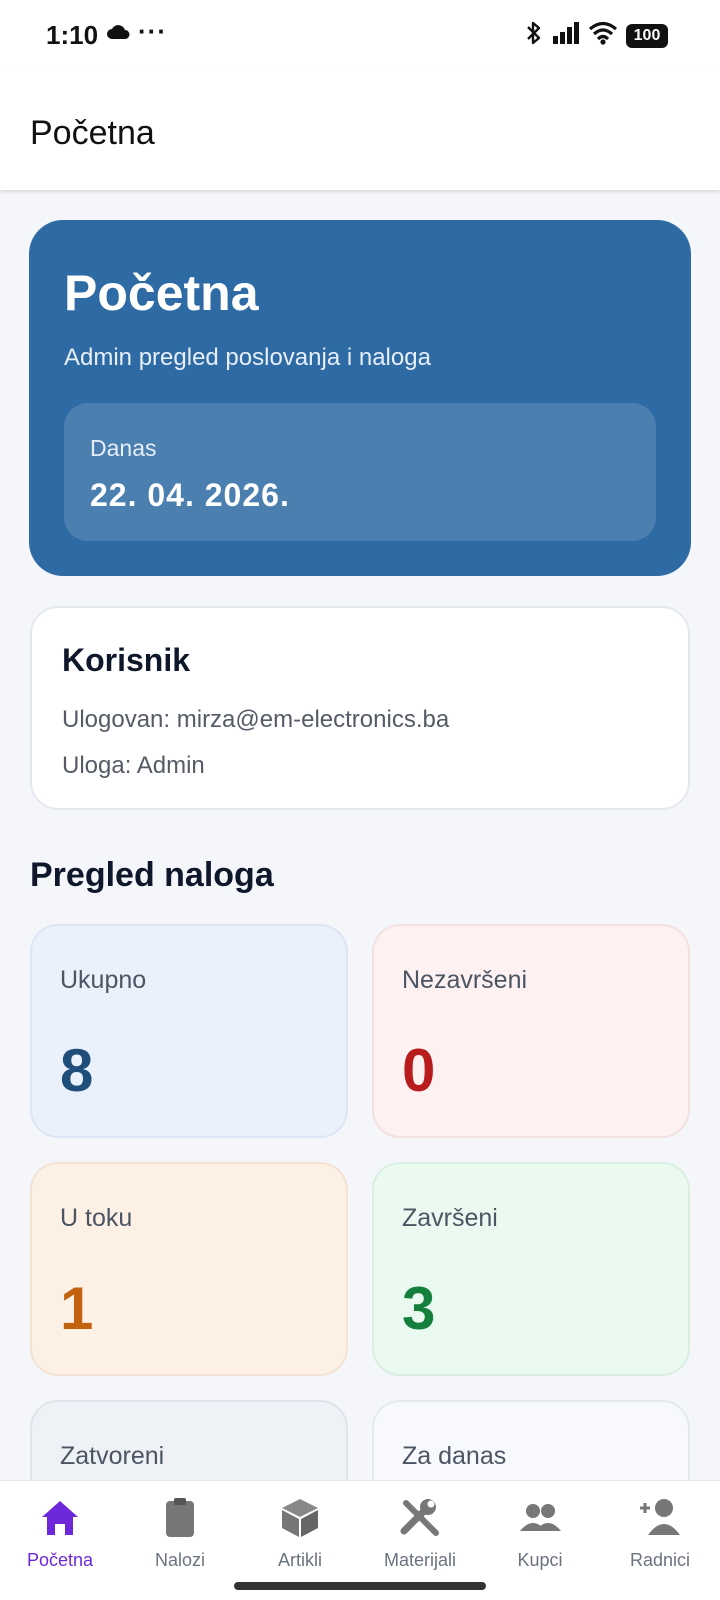  Describe the element at coordinates (77, 1308) in the screenshot. I see `stat-value: 1` at that location.